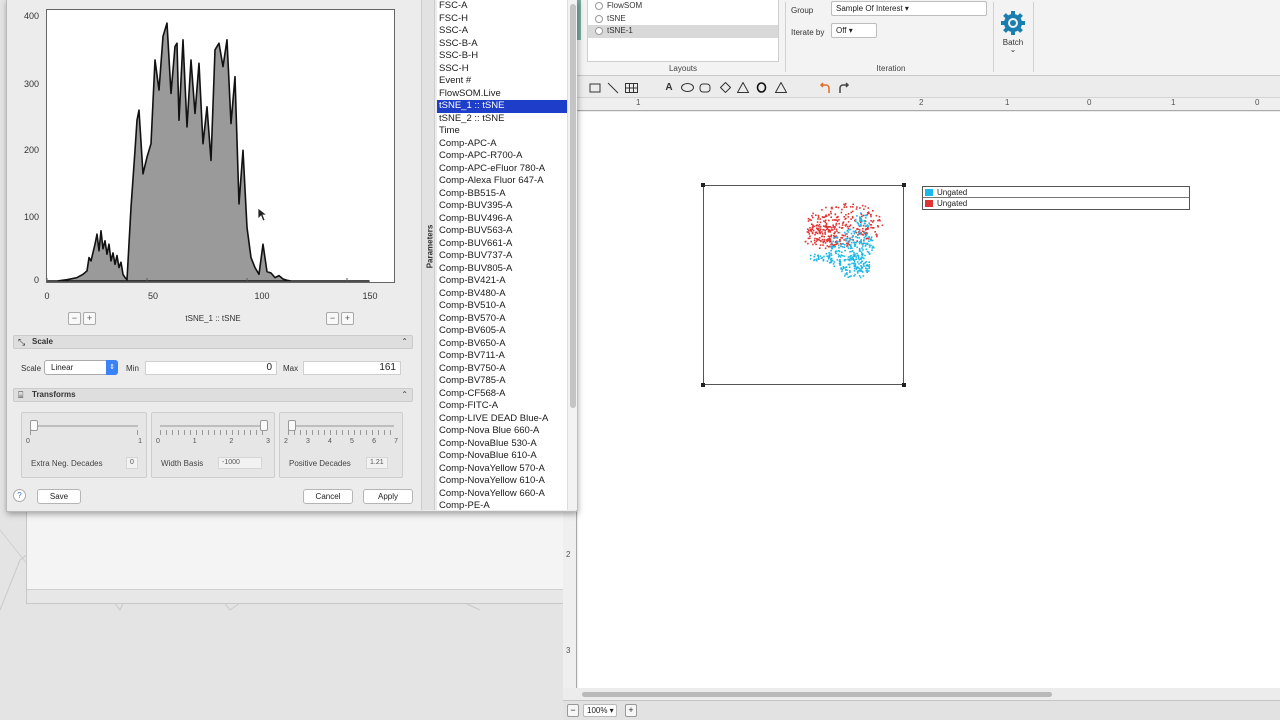 Image resolution: width=1280 pixels, height=720 pixels. I want to click on parameter-item: Comp-BV510-A, so click(502, 306).